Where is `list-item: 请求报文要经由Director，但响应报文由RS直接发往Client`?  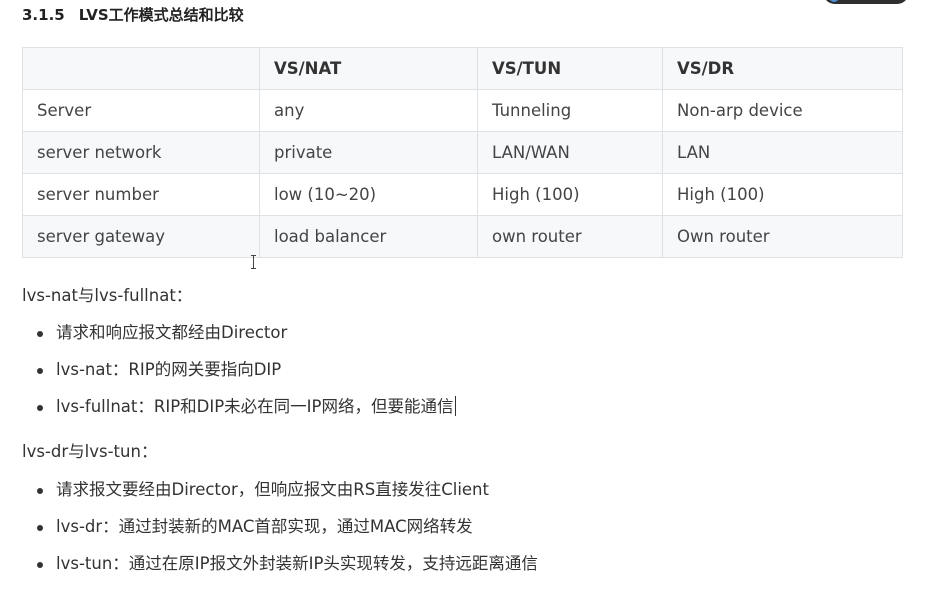 list-item: 请求报文要经由Director，但响应报文由RS直接发往Client is located at coordinates (280, 496).